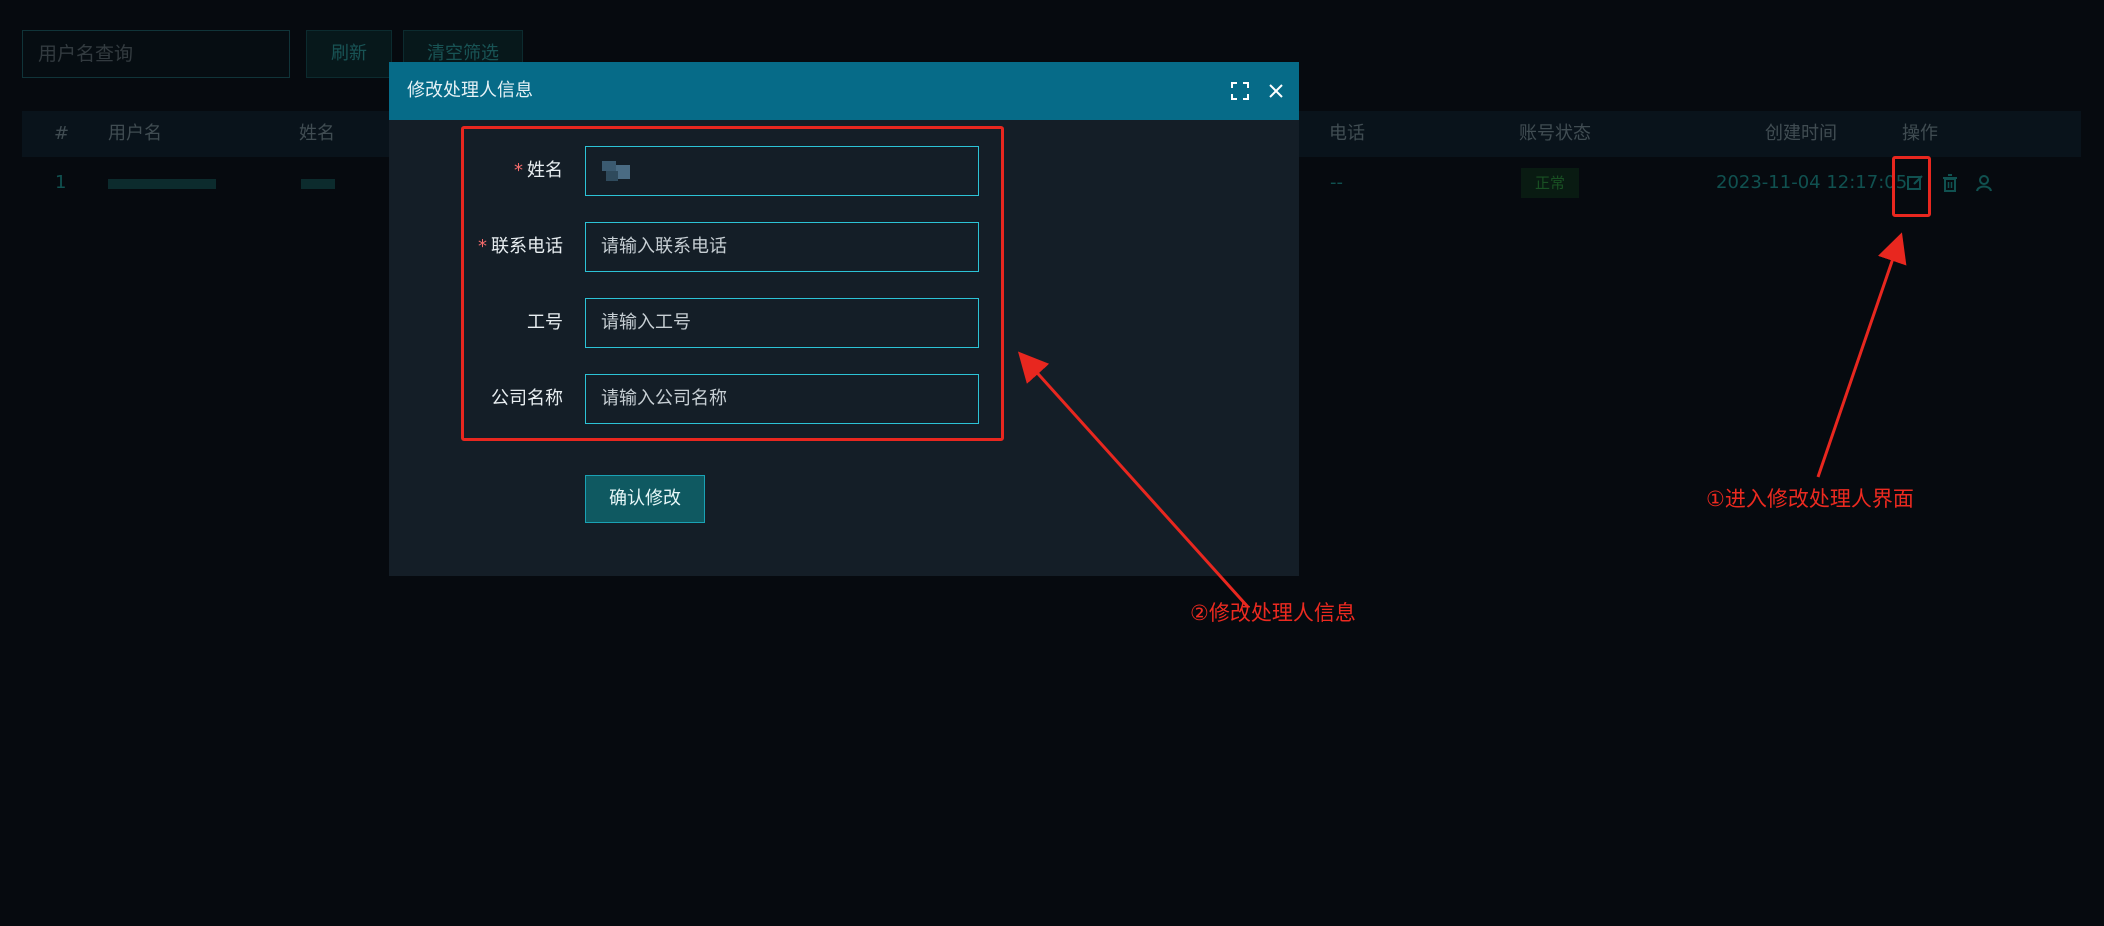 This screenshot has width=2104, height=926. What do you see at coordinates (1273, 613) in the screenshot?
I see `annotation-step2-text: ②修改处理人信息` at bounding box center [1273, 613].